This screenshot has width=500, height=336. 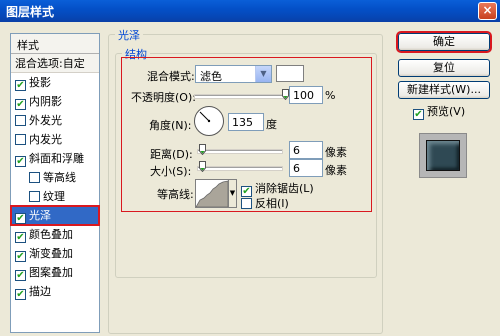 I want to click on color-swatch, so click(x=290, y=73).